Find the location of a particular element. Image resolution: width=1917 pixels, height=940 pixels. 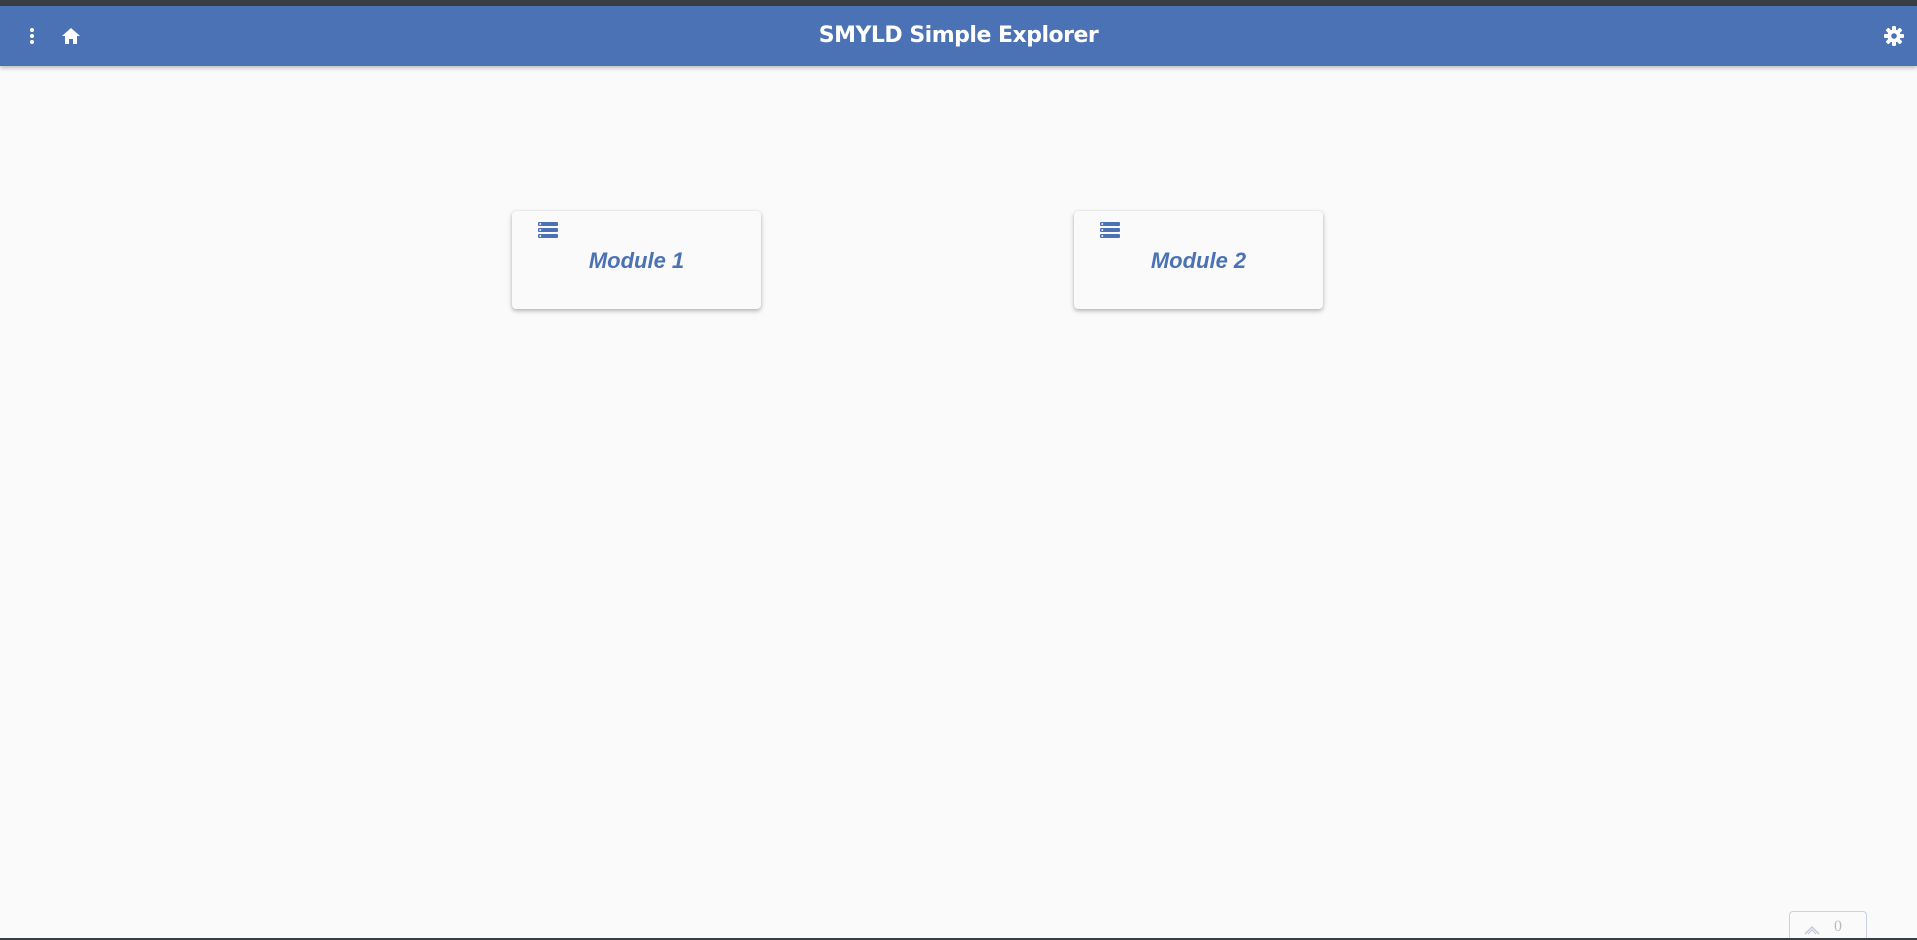

module-label: Module 1 is located at coordinates (636, 260).